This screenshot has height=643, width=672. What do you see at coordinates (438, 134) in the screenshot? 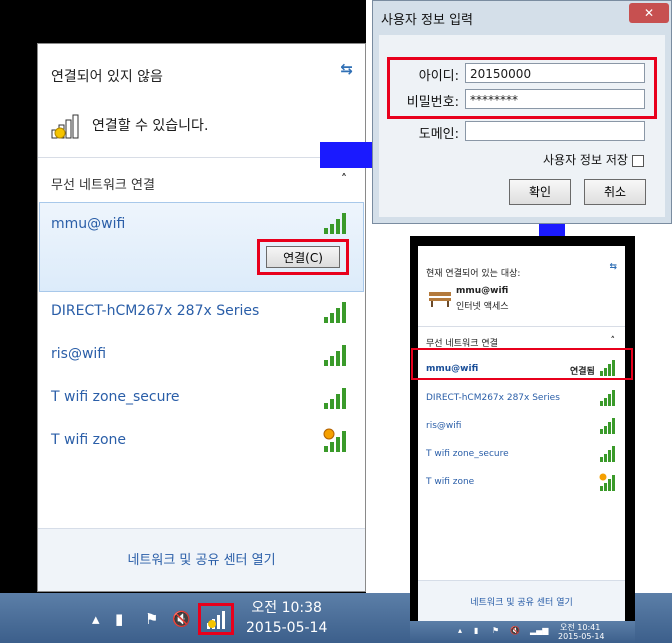
I see `domain-label: 도메인:` at bounding box center [438, 134].